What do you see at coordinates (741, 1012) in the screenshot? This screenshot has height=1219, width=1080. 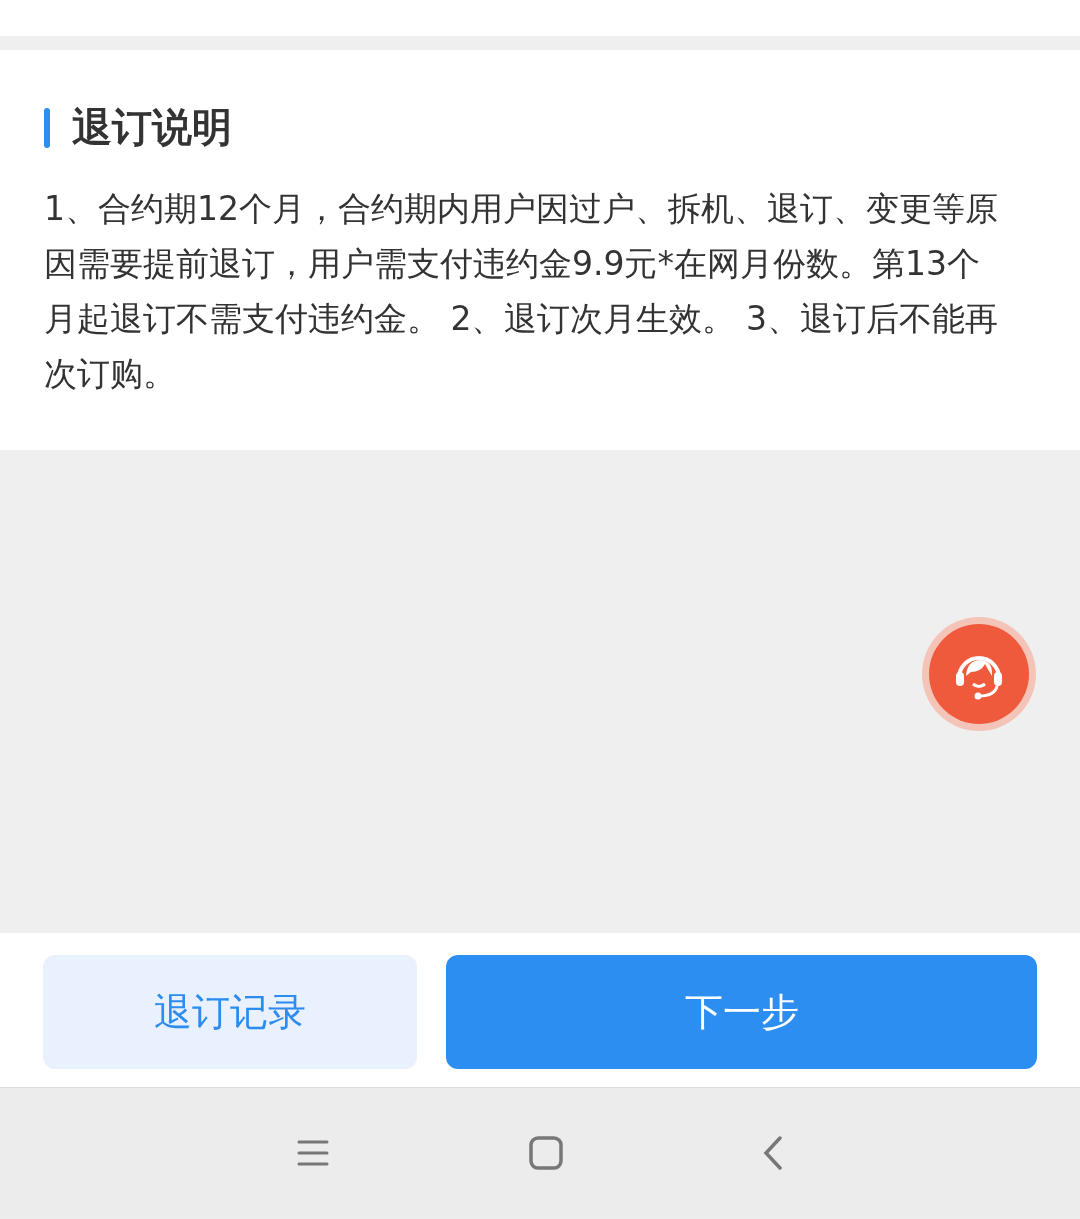 I see `next-button: 下一步` at bounding box center [741, 1012].